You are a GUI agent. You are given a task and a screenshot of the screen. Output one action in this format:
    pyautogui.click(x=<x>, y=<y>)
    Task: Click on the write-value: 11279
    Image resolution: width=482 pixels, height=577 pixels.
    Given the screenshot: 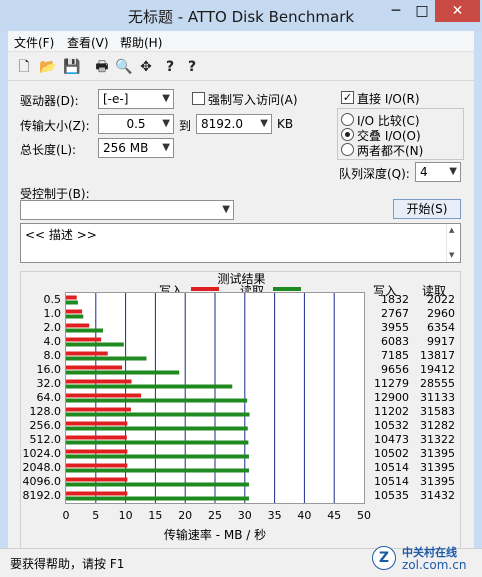 What is the action you would take?
    pyautogui.click(x=391, y=383)
    